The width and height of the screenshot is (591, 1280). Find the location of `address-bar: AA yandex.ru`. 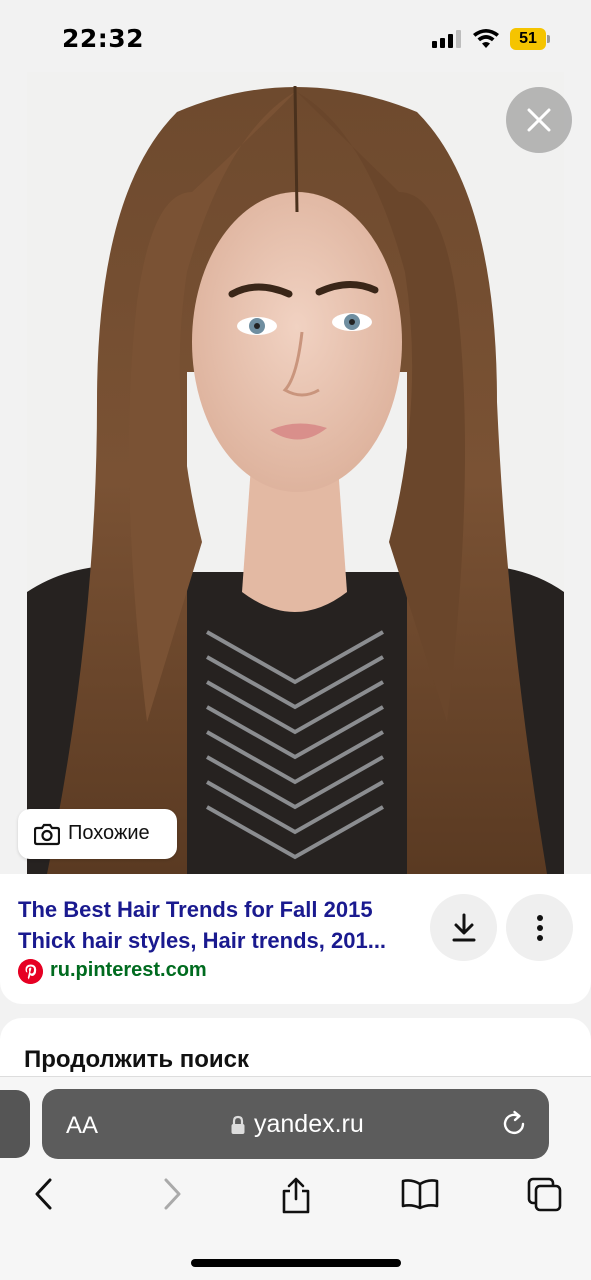

address-bar: AA yandex.ru is located at coordinates (295, 1124).